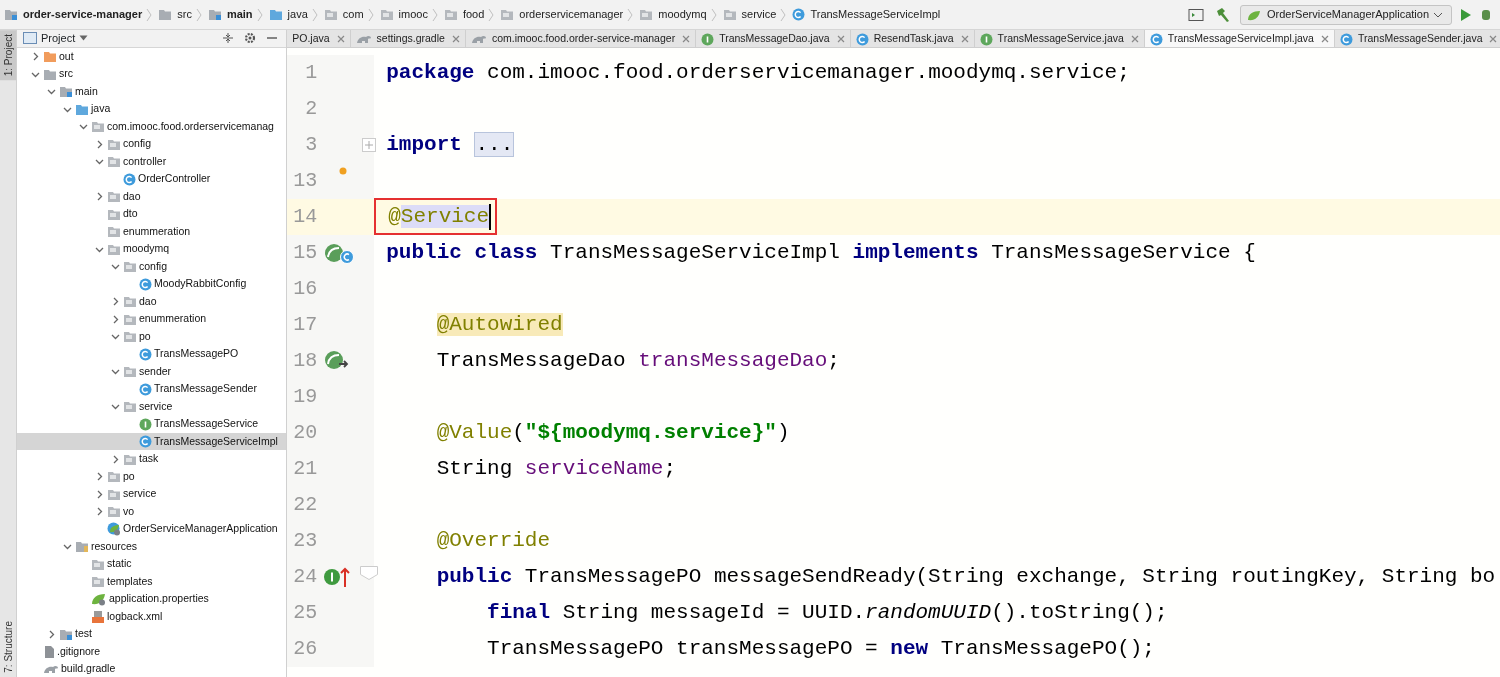 The height and width of the screenshot is (677, 1500). I want to click on tool-window-tab: 1: Project, so click(8, 55).